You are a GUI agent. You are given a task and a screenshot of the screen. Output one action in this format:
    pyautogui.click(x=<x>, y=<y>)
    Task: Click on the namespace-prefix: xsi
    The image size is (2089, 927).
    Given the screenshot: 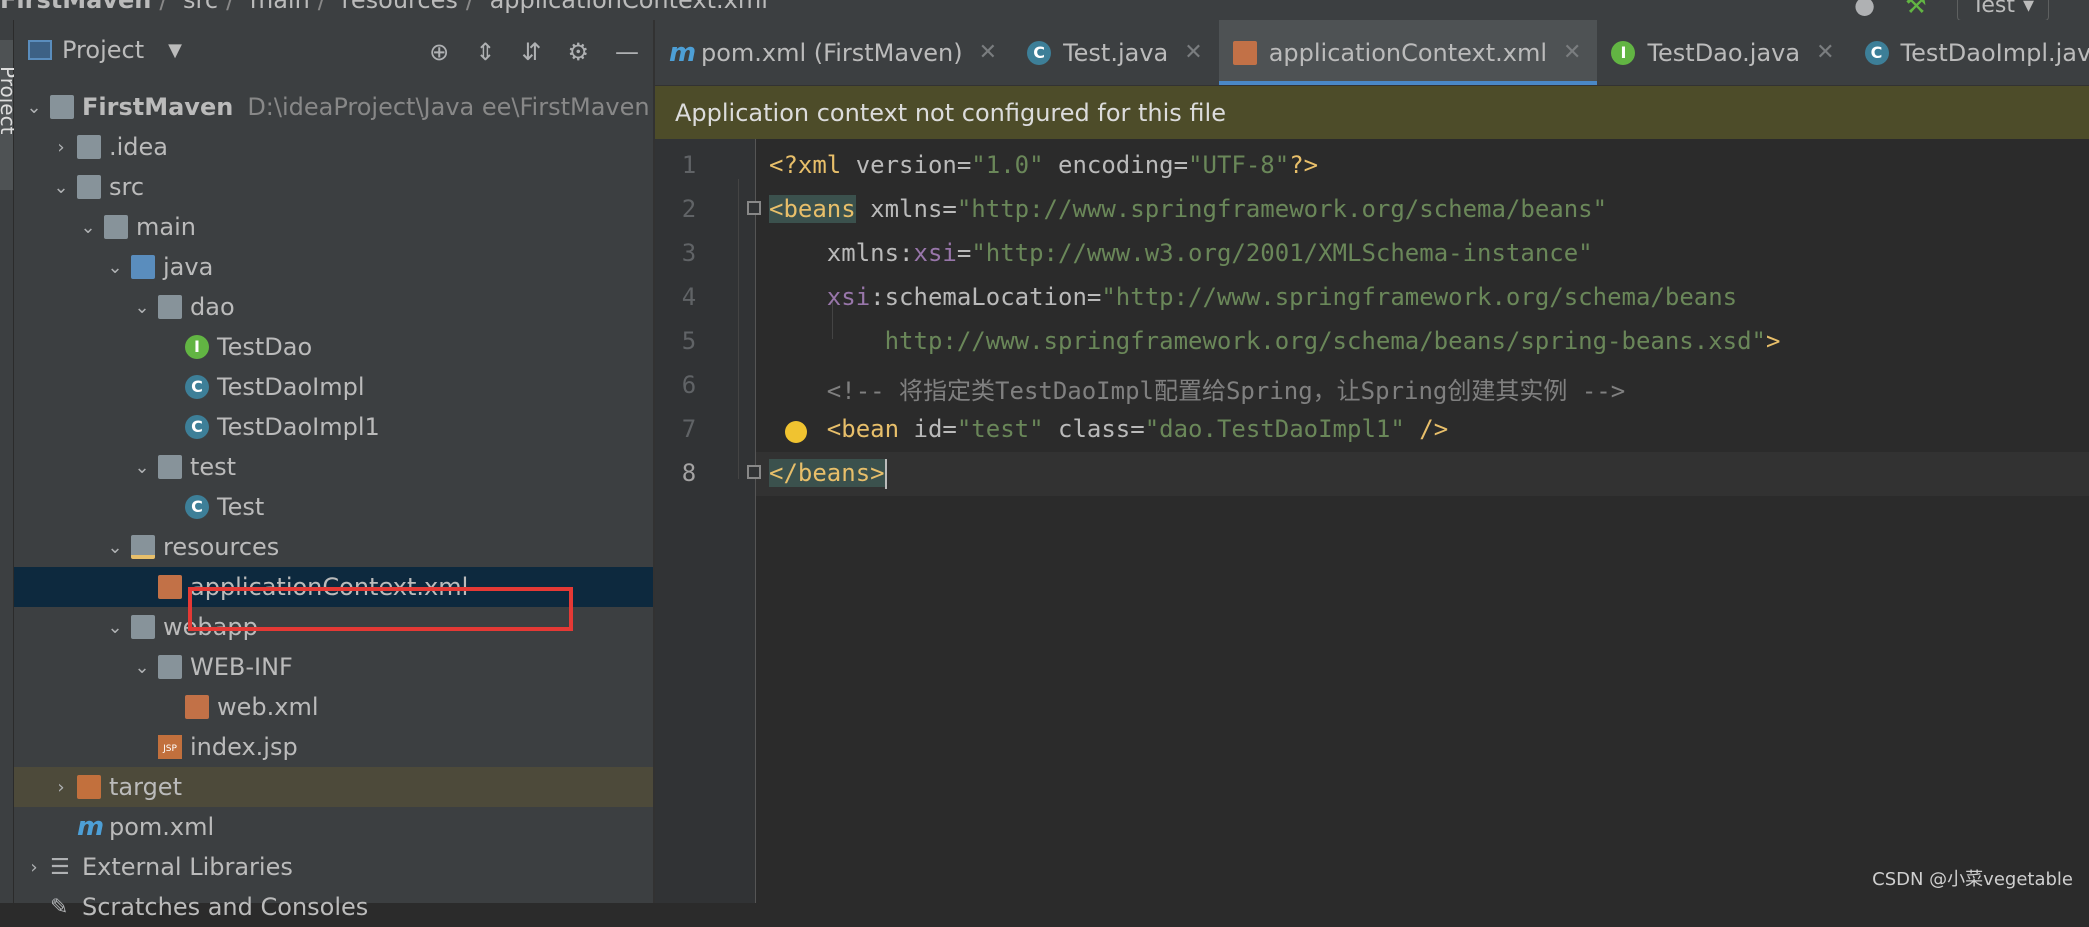 What is the action you would take?
    pyautogui.click(x=819, y=297)
    